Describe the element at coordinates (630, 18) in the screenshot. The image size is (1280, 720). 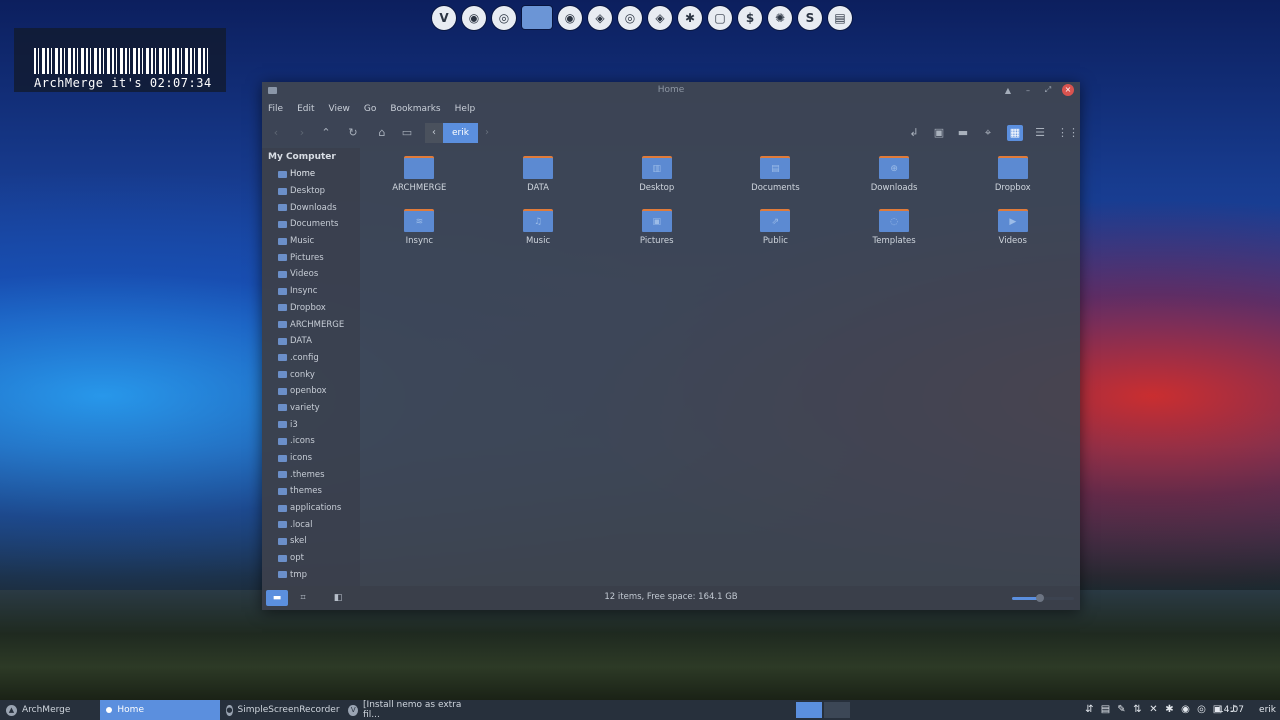
I see `spiral-icon: ◎` at that location.